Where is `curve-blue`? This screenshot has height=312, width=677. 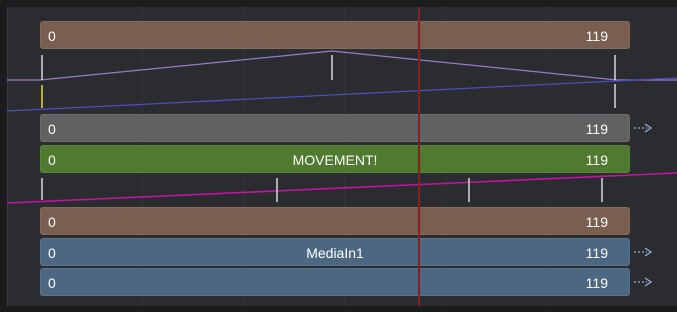
curve-blue is located at coordinates (341, 94).